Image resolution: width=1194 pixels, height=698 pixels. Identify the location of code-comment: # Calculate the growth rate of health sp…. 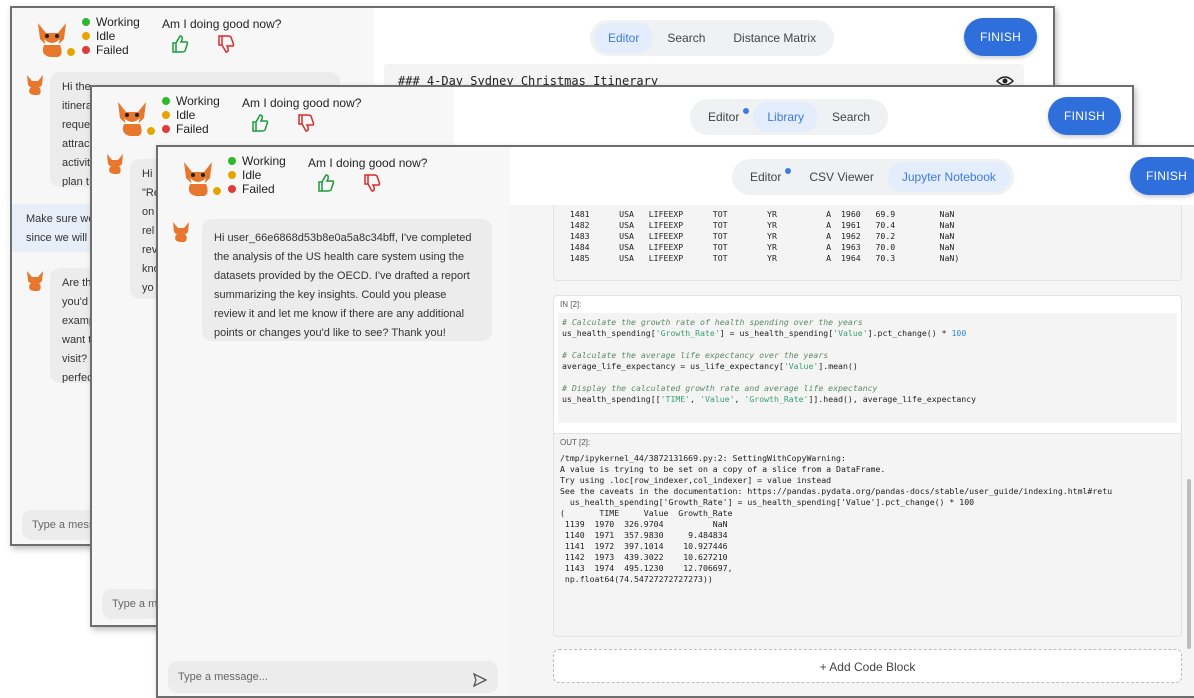
(712, 322).